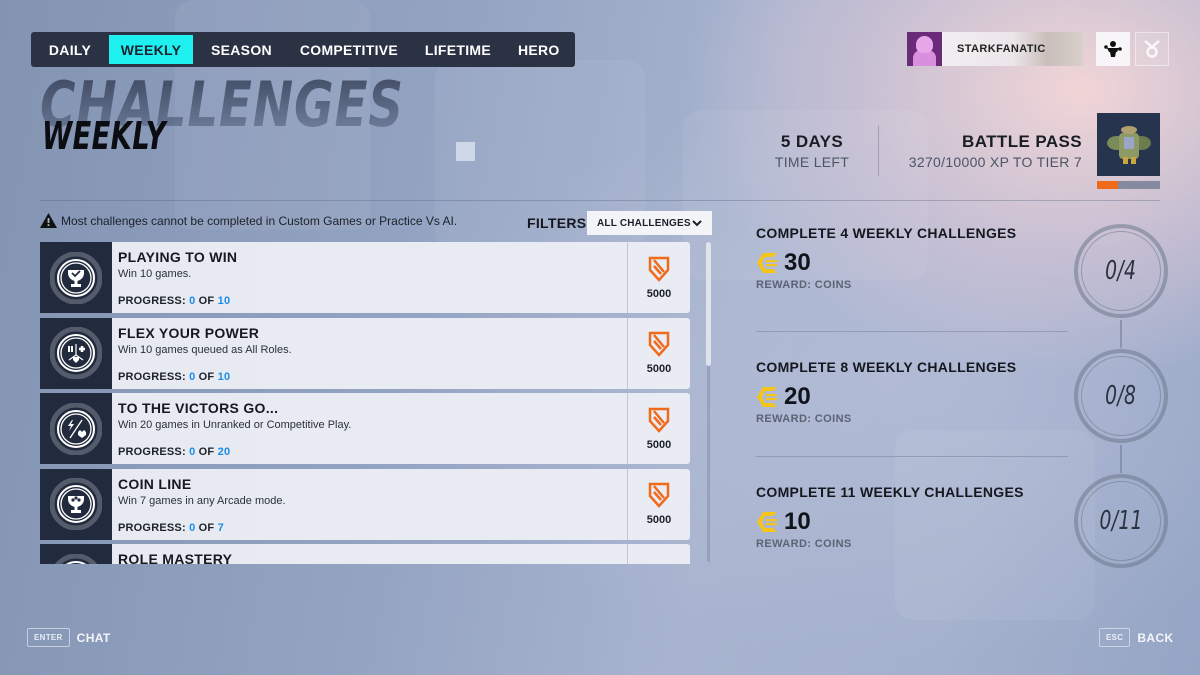  I want to click on milestone-progress-ring: 0/4, so click(1121, 271).